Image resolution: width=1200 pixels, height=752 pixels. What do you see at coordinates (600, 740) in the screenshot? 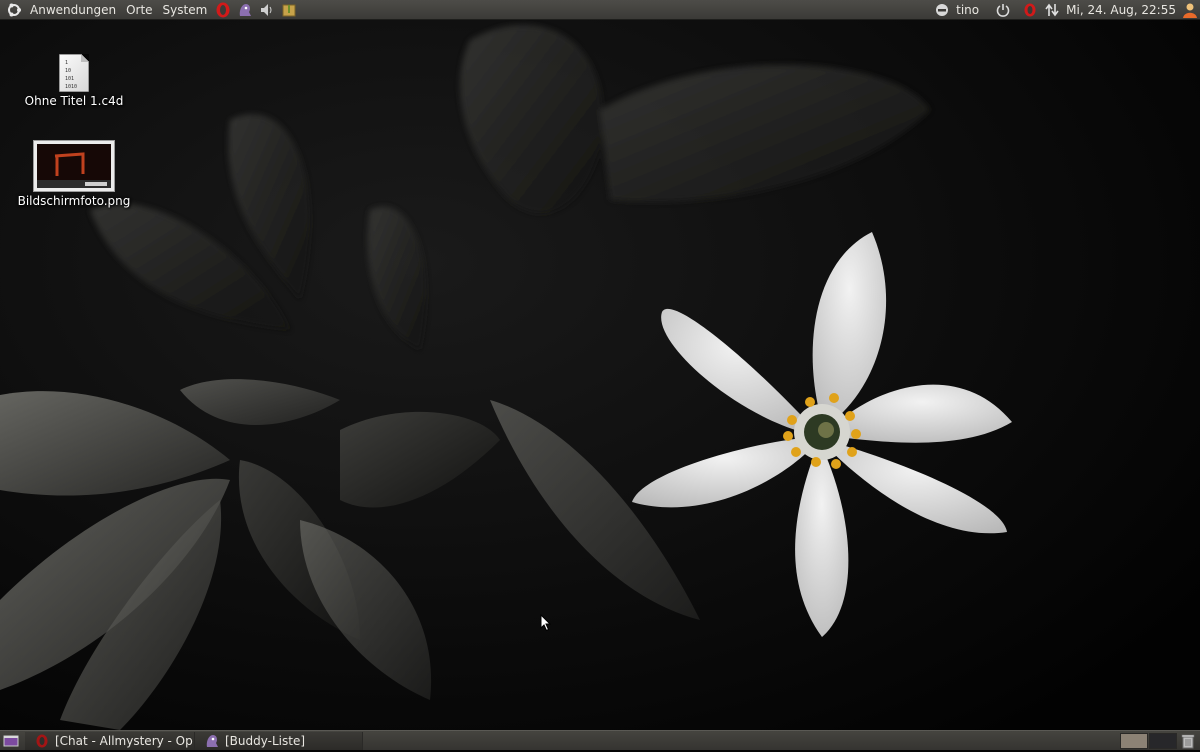
I see `bottom-panel: [Chat - Allmystery - Op... [Buddy-Liste]` at bounding box center [600, 740].